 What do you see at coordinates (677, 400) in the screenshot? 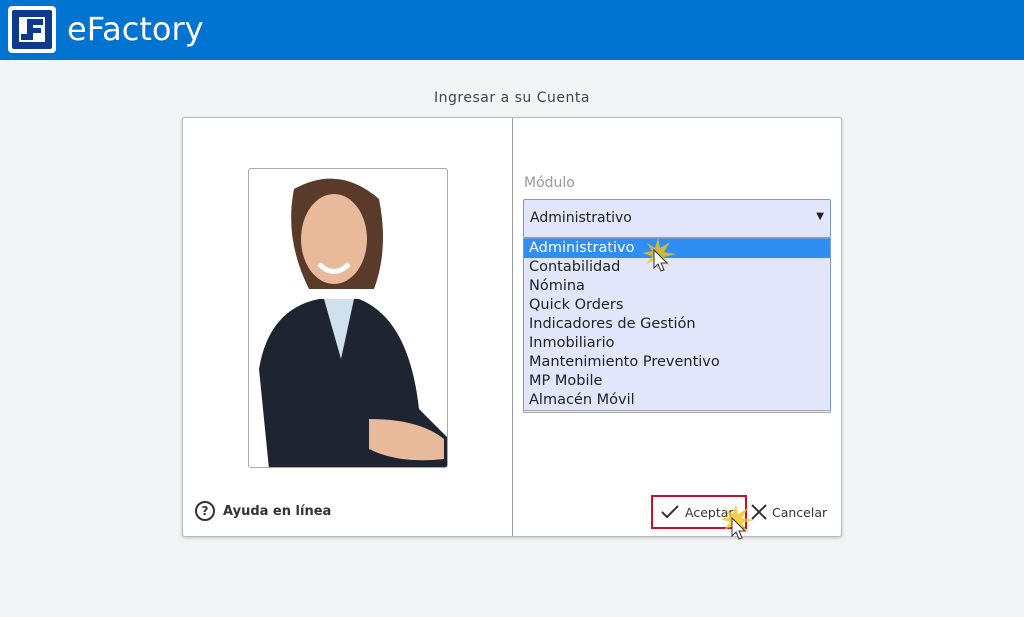
I see `module-option: Almacén Móvil` at bounding box center [677, 400].